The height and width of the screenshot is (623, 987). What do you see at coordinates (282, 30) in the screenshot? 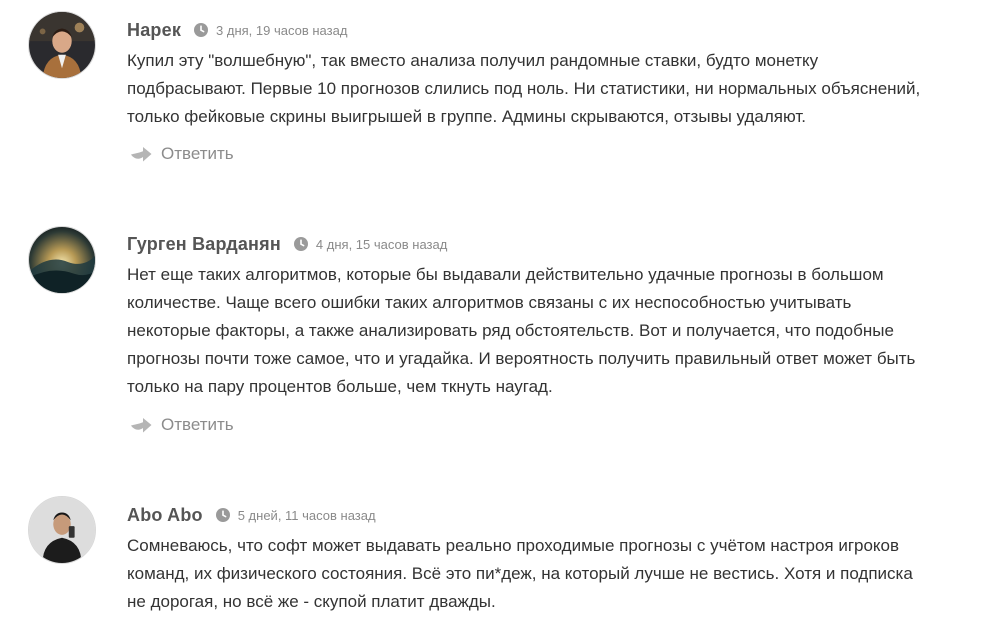
I see `comment-date: 3 дня, 19 часов назад` at bounding box center [282, 30].